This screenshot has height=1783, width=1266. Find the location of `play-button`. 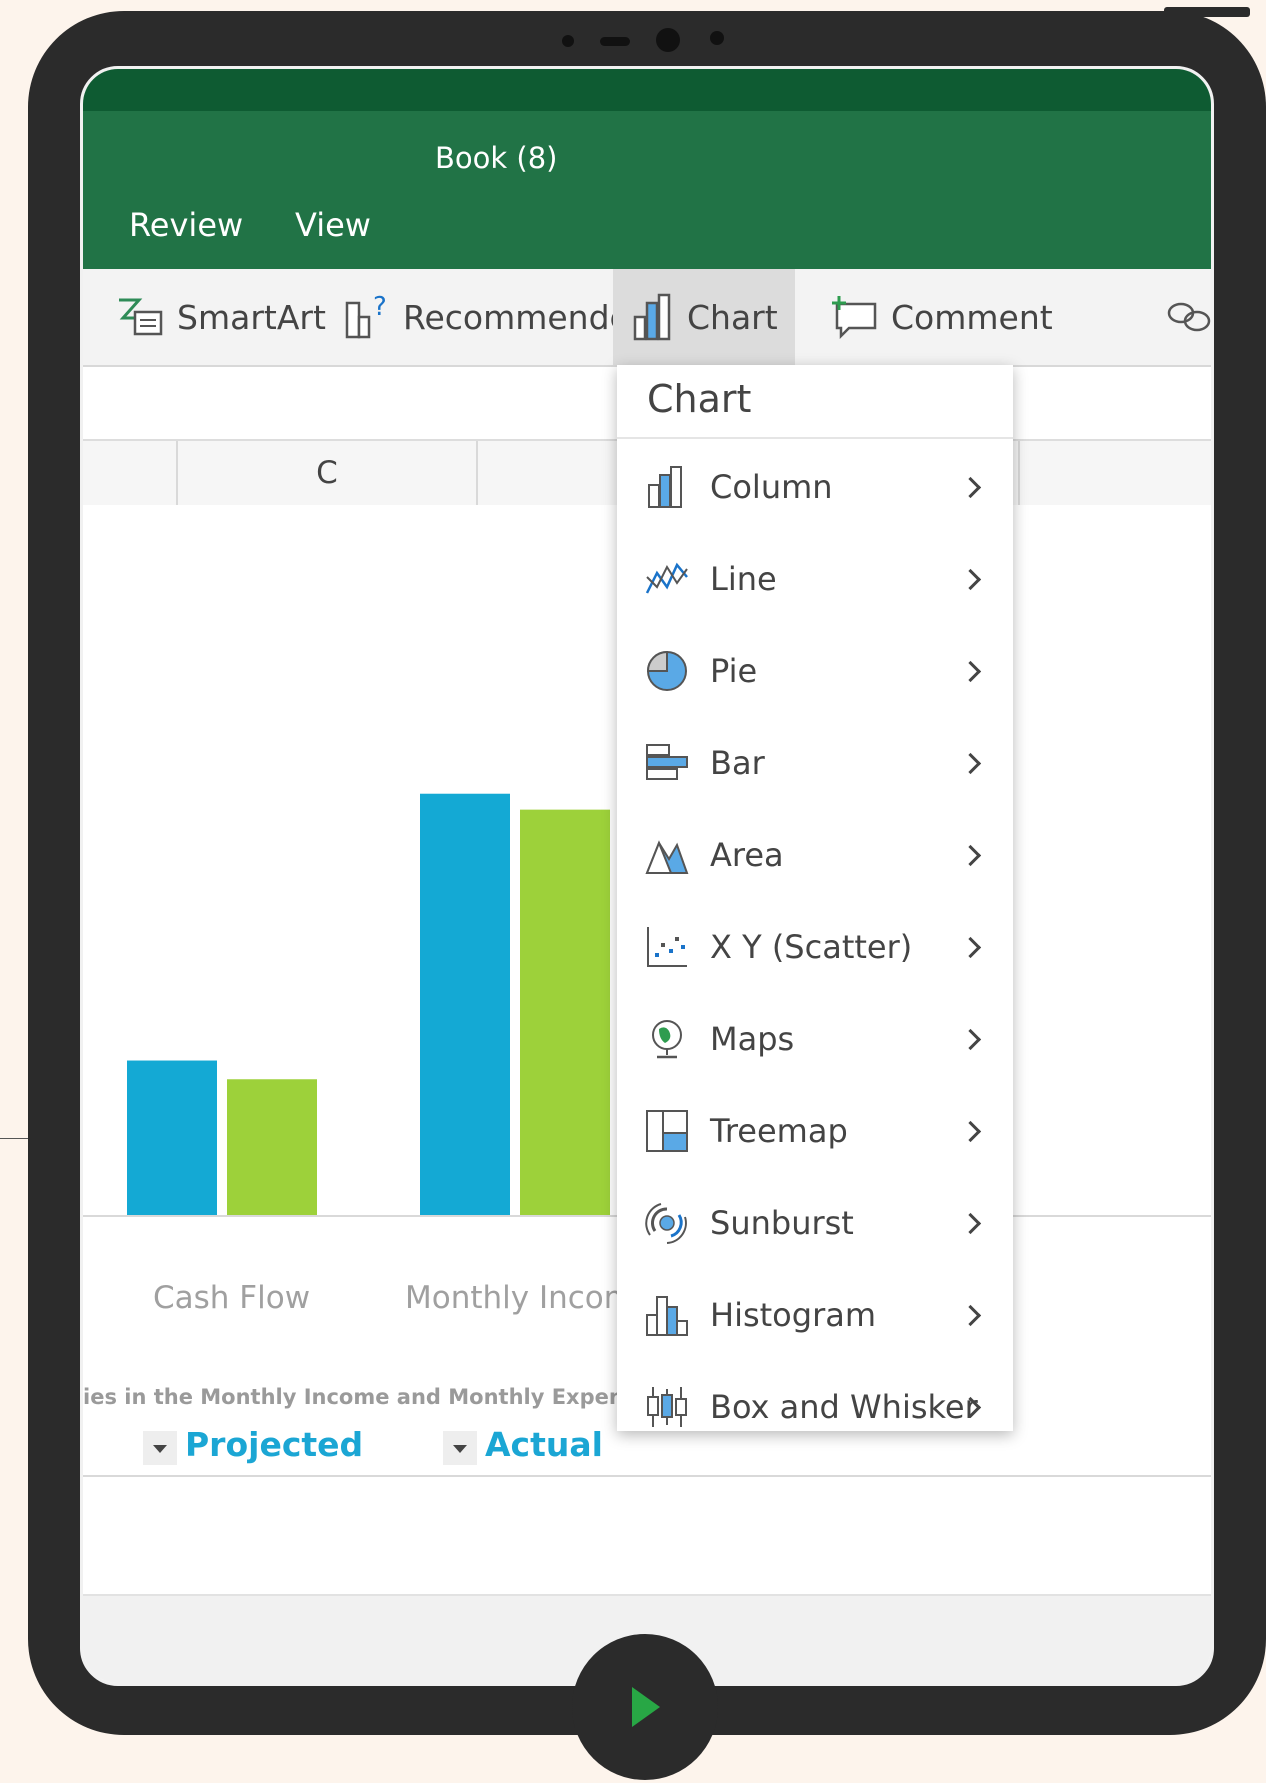

play-button is located at coordinates (645, 1707).